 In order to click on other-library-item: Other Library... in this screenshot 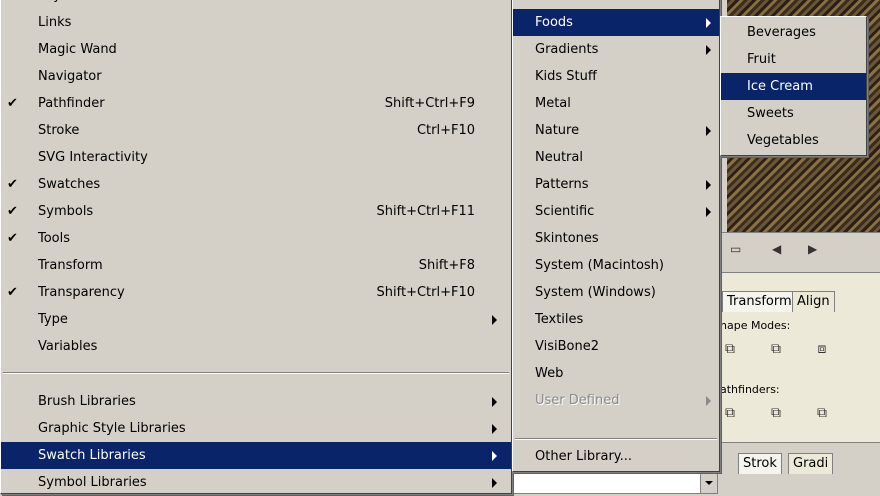, I will do `click(616, 456)`.